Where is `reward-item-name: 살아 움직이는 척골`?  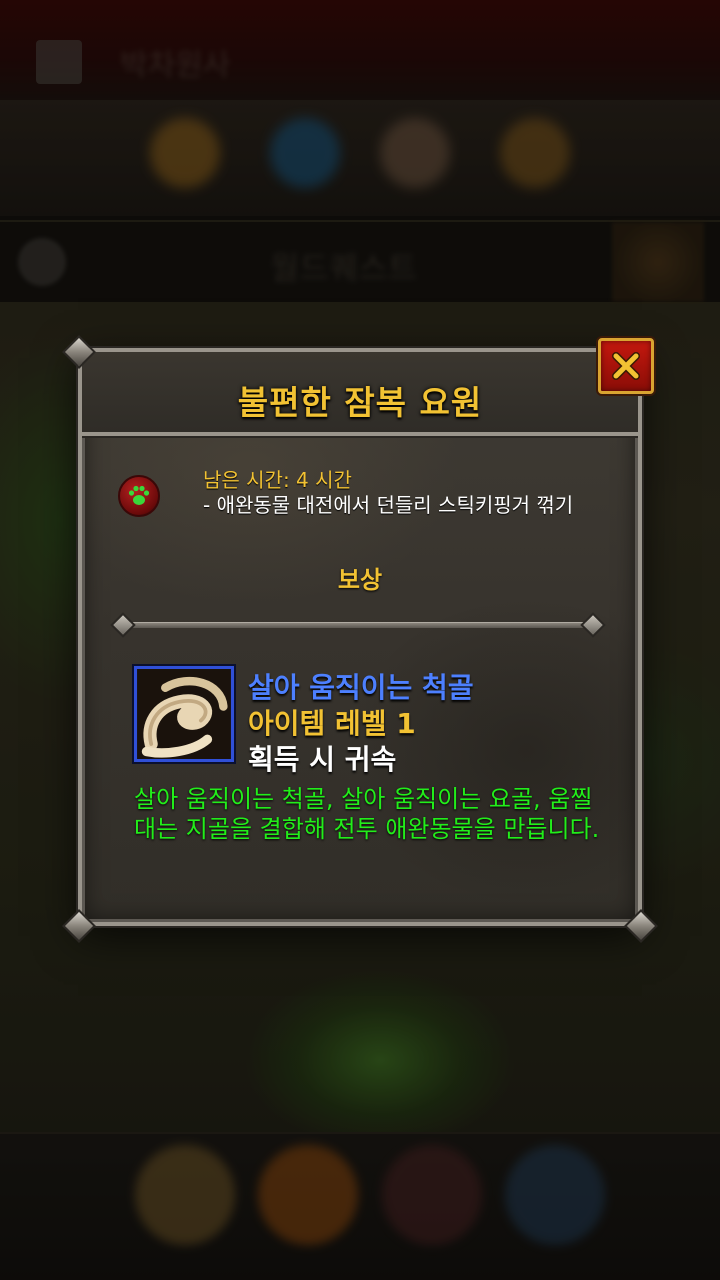
reward-item-name: 살아 움직이는 척골 is located at coordinates (361, 686).